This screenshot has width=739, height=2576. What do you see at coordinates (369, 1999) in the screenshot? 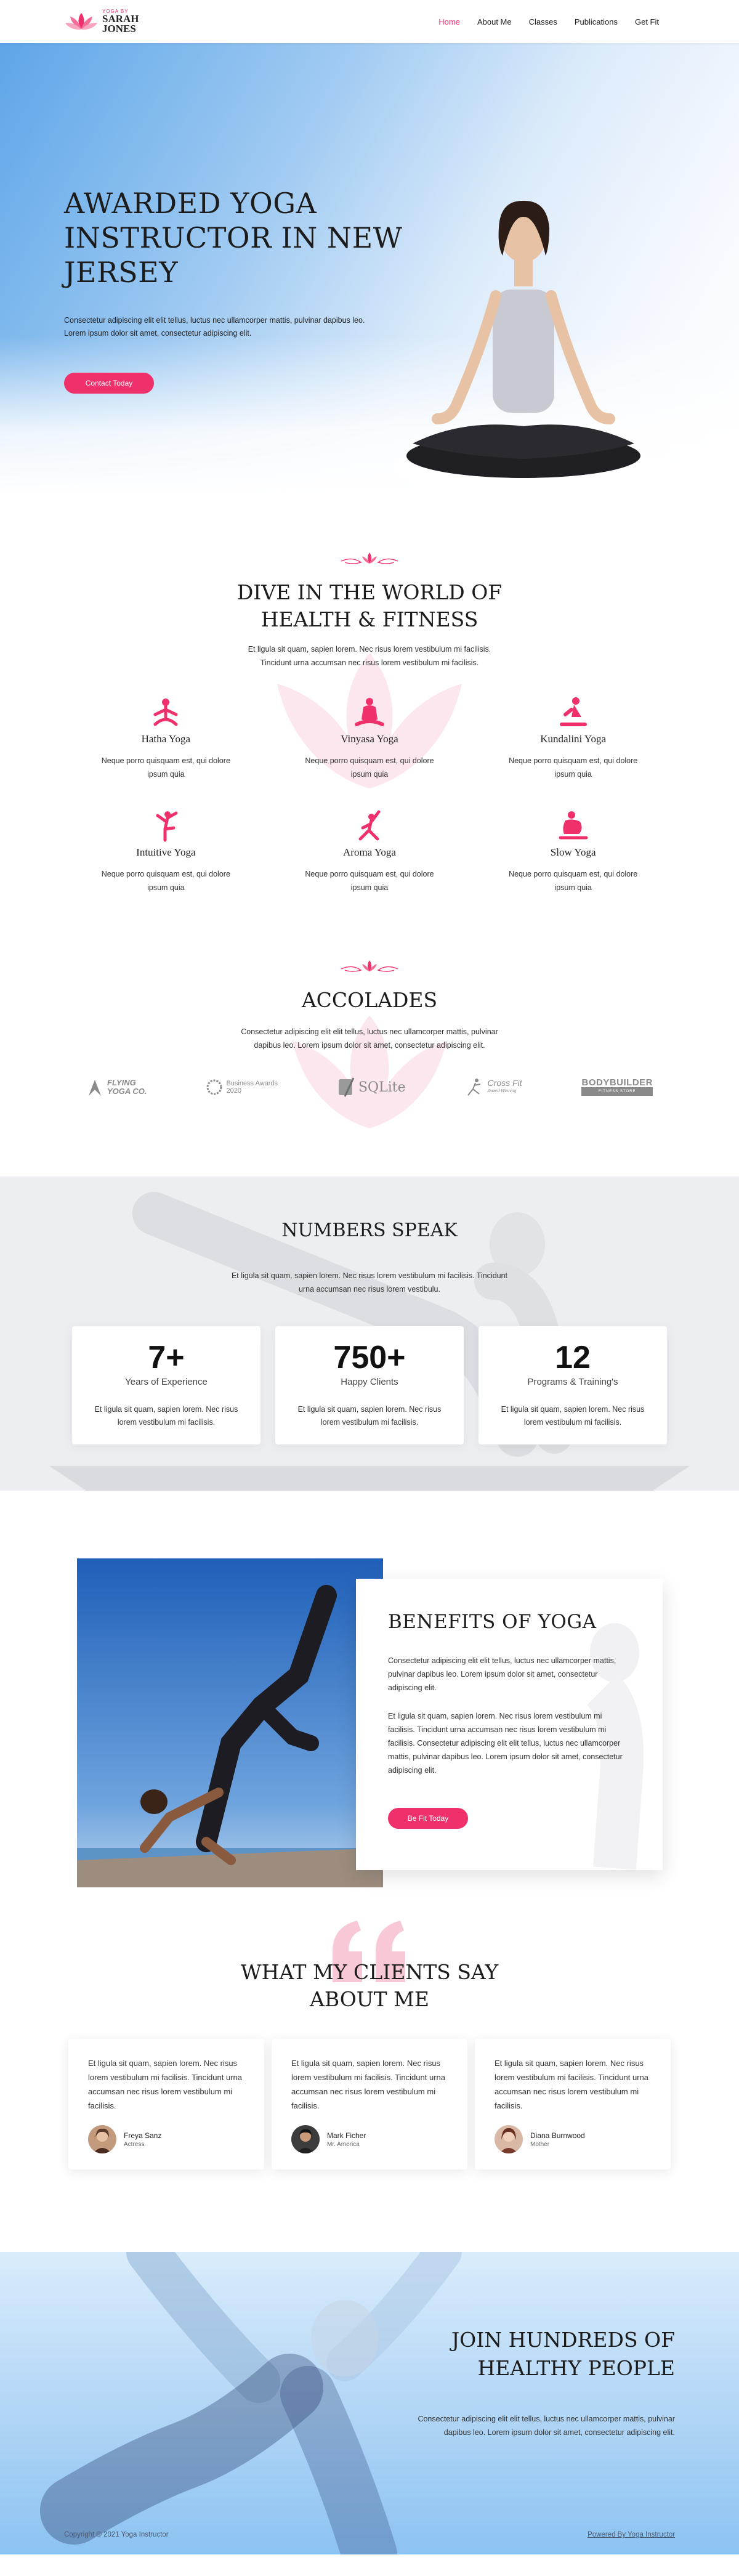
I see `testimonials-title-line2: ABOUT ME` at bounding box center [369, 1999].